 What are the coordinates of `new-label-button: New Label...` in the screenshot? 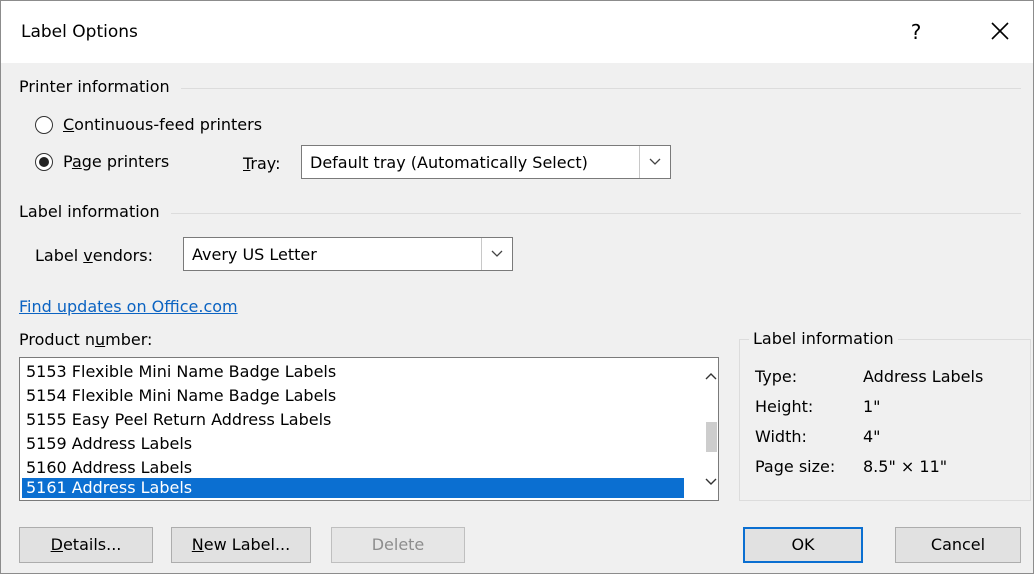 It's located at (241, 545).